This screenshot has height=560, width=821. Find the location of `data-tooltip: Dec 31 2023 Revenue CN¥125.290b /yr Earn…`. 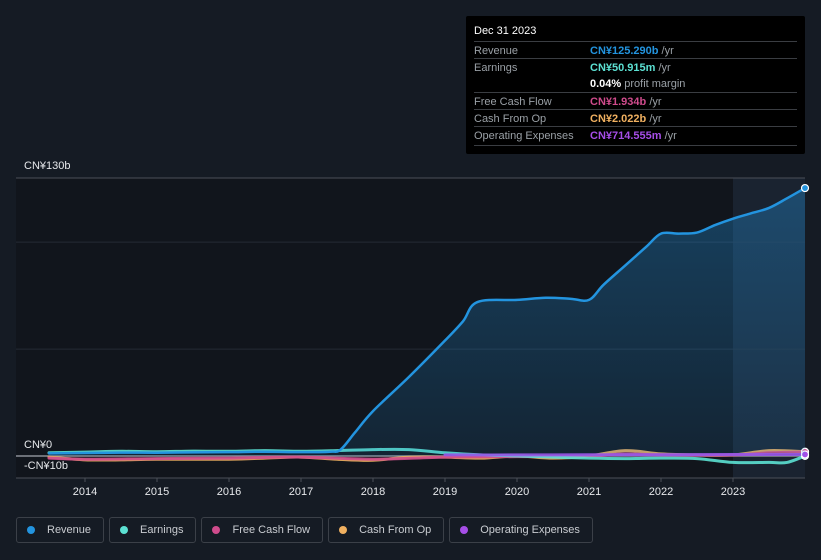

data-tooltip: Dec 31 2023 Revenue CN¥125.290b /yr Earn… is located at coordinates (635, 85).